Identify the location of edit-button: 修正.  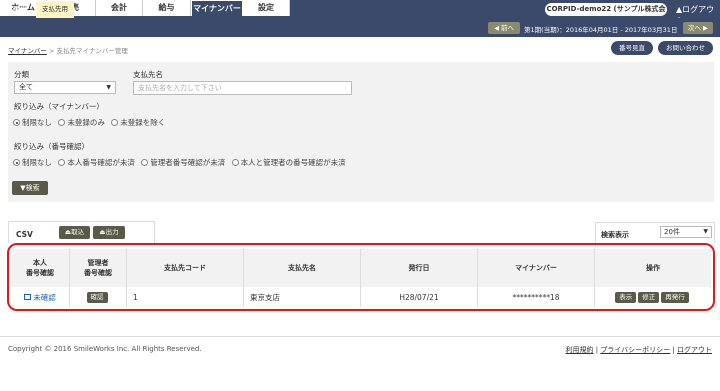
(649, 297).